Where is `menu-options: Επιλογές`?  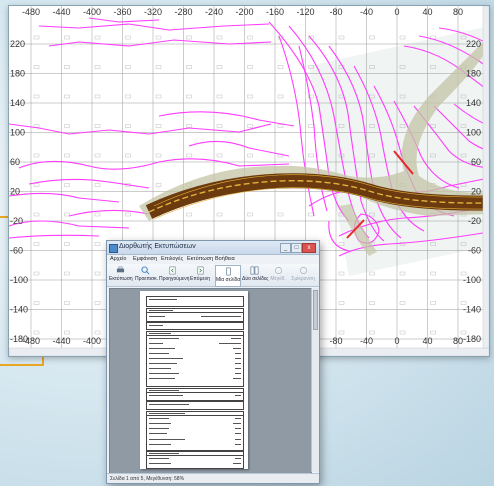
menu-options: Επιλογές is located at coordinates (172, 259).